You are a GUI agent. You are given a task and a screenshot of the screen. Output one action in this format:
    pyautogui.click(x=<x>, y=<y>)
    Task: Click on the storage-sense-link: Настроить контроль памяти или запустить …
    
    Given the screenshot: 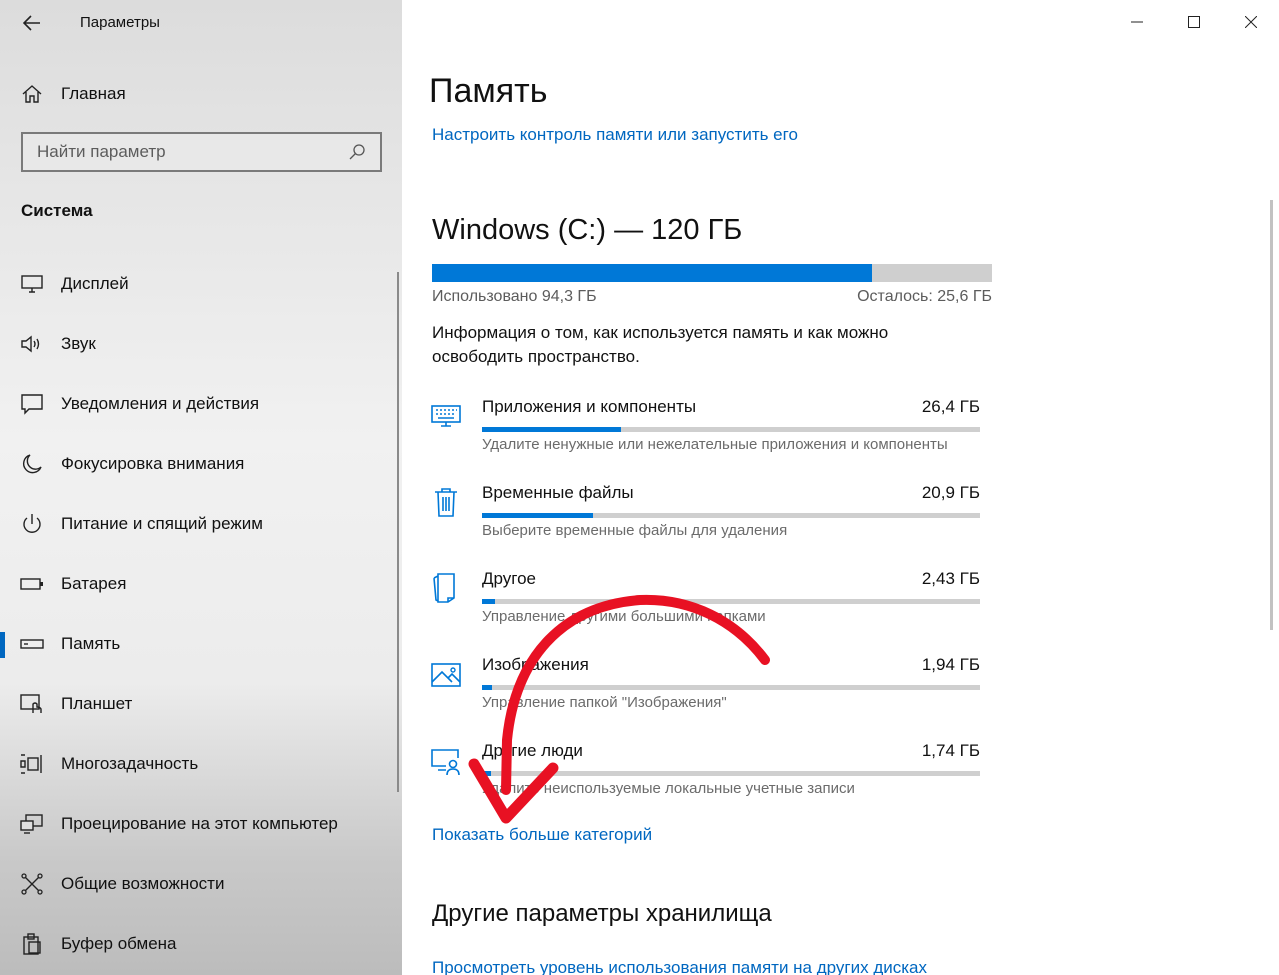 What is the action you would take?
    pyautogui.click(x=615, y=135)
    